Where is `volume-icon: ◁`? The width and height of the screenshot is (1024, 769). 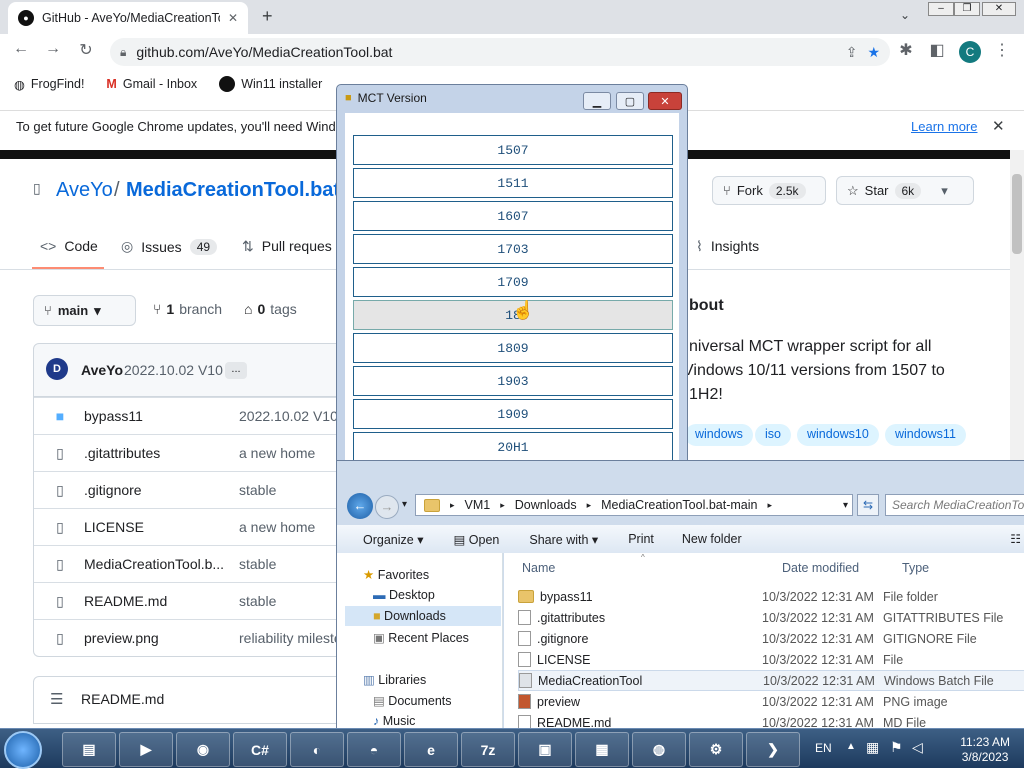 volume-icon: ◁ is located at coordinates (917, 747).